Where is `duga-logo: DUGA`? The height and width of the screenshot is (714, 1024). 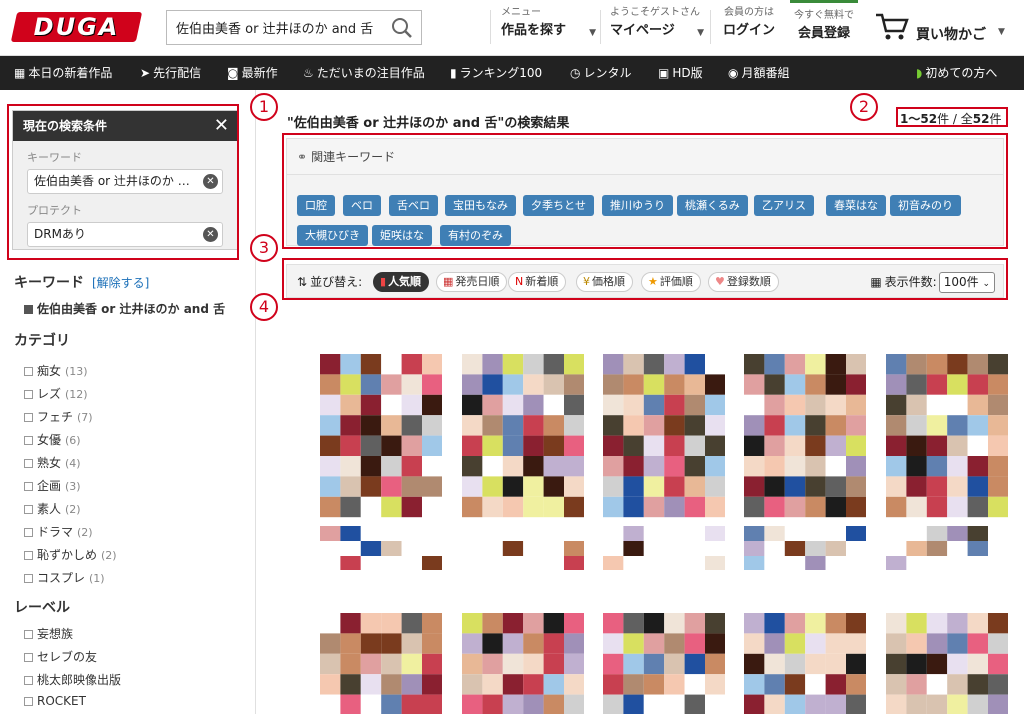 duga-logo: DUGA is located at coordinates (76, 27).